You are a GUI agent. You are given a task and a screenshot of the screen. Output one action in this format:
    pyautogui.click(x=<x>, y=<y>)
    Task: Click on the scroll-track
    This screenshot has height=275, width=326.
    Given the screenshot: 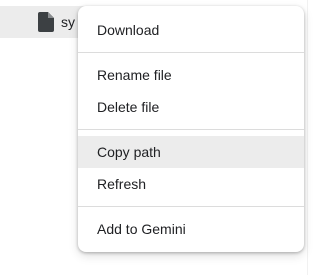 What is the action you would take?
    pyautogui.click(x=307, y=137)
    